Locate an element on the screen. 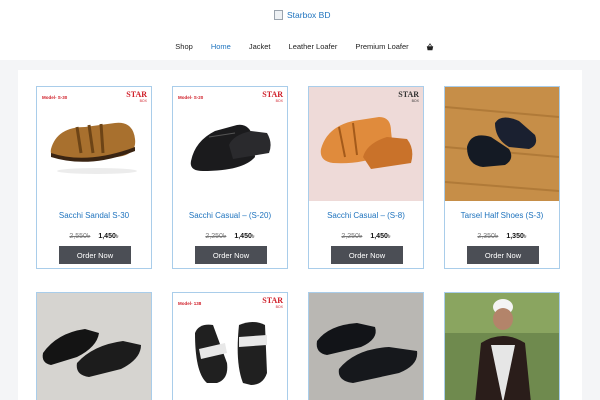 This screenshot has width=600, height=400. price-row: 2,350৳ 1,350৳ is located at coordinates (502, 236).